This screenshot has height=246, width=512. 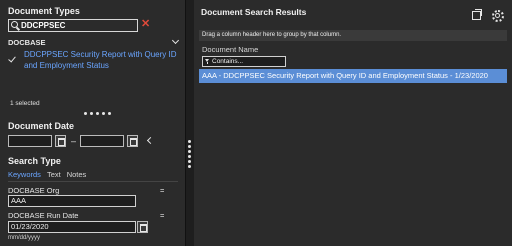 I want to click on tab-divider, so click(x=93, y=181).